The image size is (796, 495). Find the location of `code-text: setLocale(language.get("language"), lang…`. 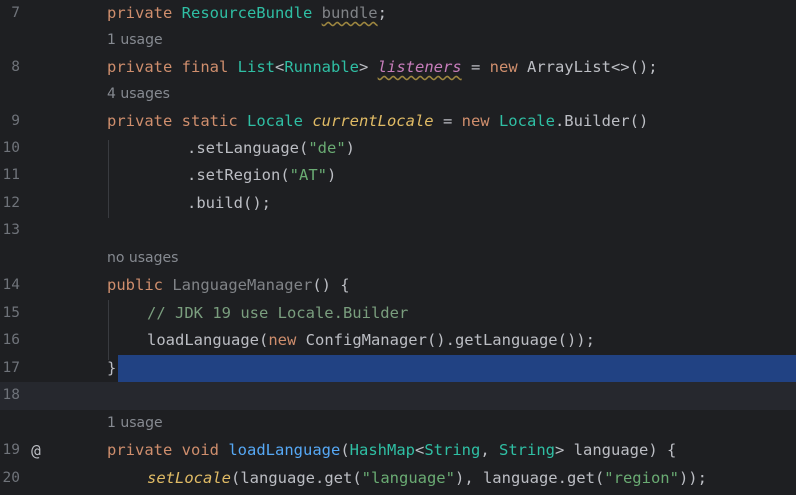

code-text: setLocale(language.get("language"), lang… is located at coordinates (427, 479).